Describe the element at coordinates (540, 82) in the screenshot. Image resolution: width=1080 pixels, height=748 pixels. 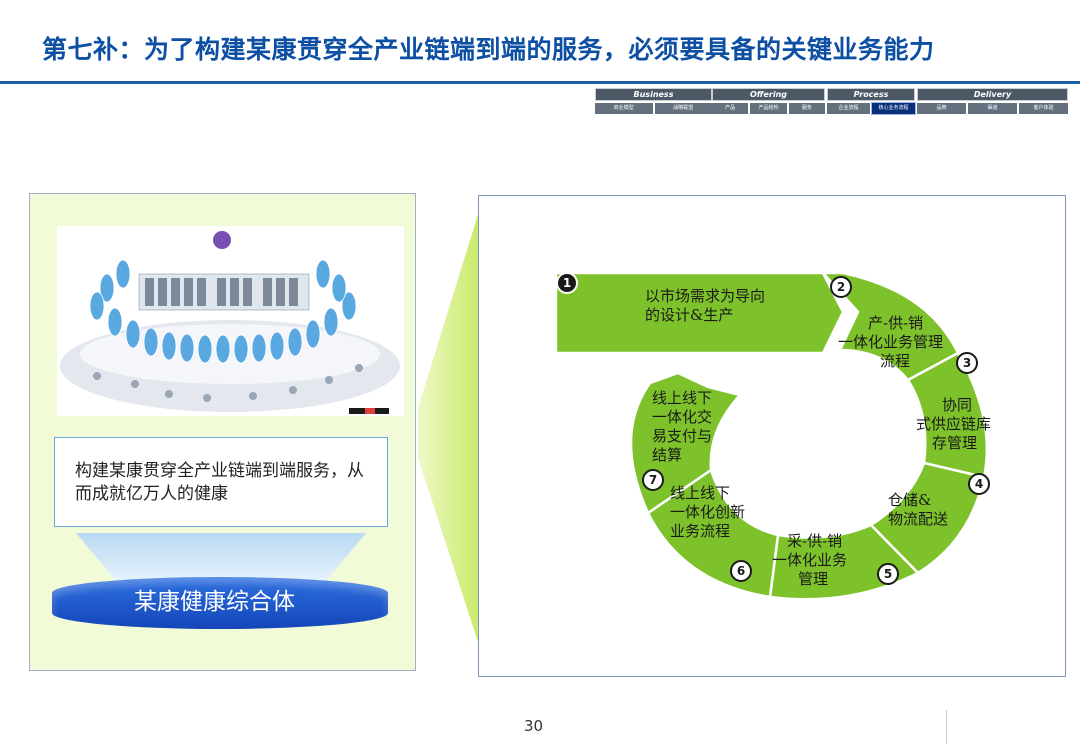
I see `title-divider` at that location.